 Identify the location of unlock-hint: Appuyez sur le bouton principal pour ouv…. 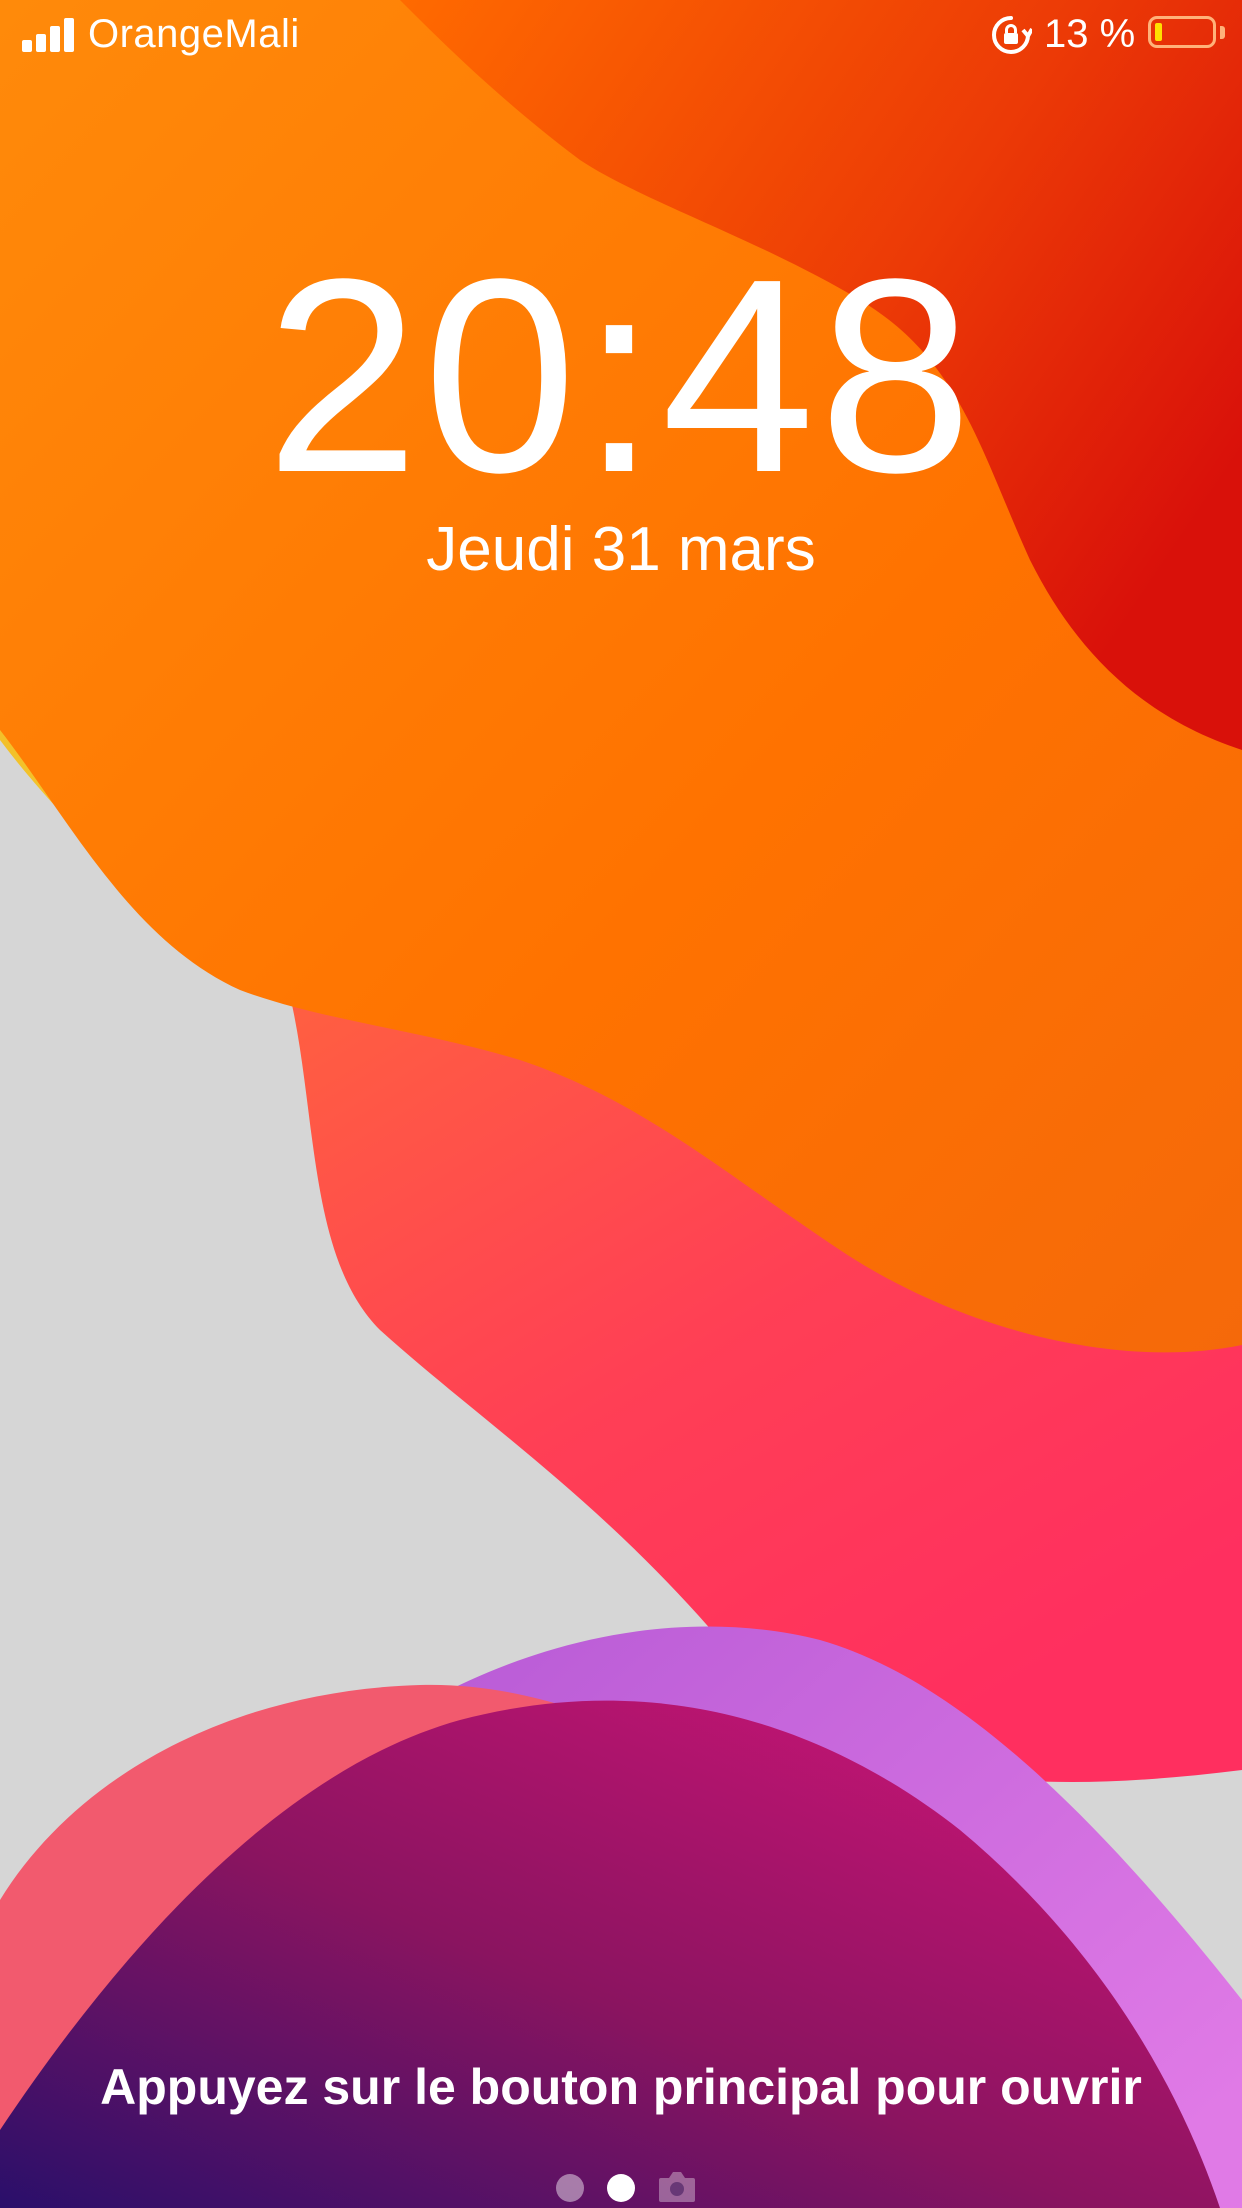
(621, 2087).